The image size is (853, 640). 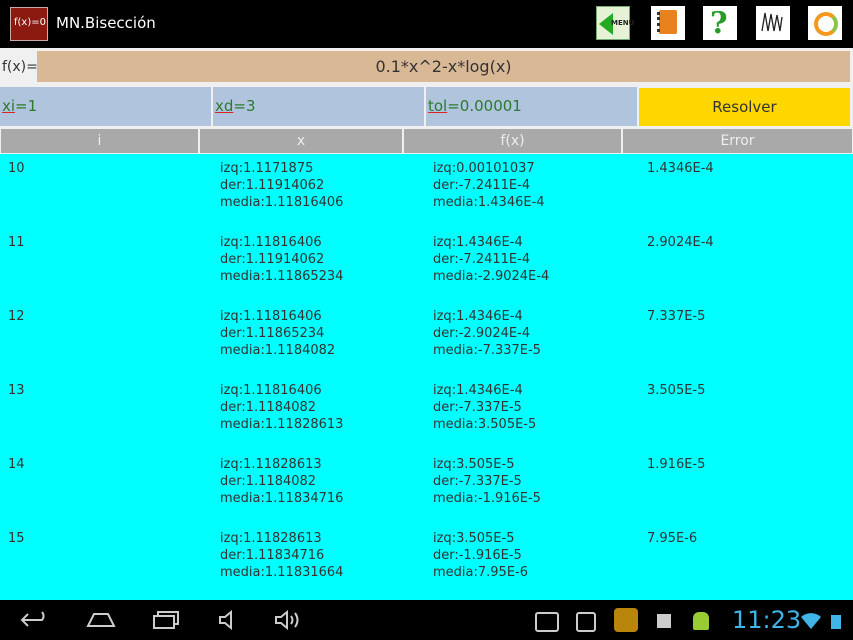 I want to click on cell-error: 7.337E-5, so click(x=676, y=316).